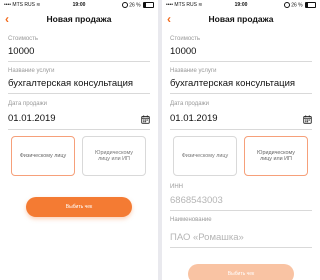 This screenshot has width=320, height=280. What do you see at coordinates (207, 237) in the screenshot?
I see `company-name-input: ПАО «Ромашка»` at bounding box center [207, 237].